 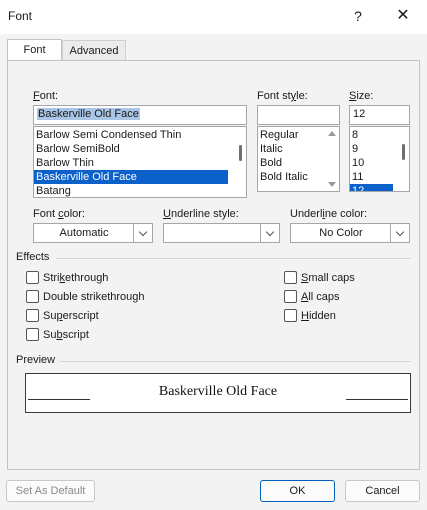 What do you see at coordinates (329, 214) in the screenshot?
I see `underline-color-label: Underline color:` at bounding box center [329, 214].